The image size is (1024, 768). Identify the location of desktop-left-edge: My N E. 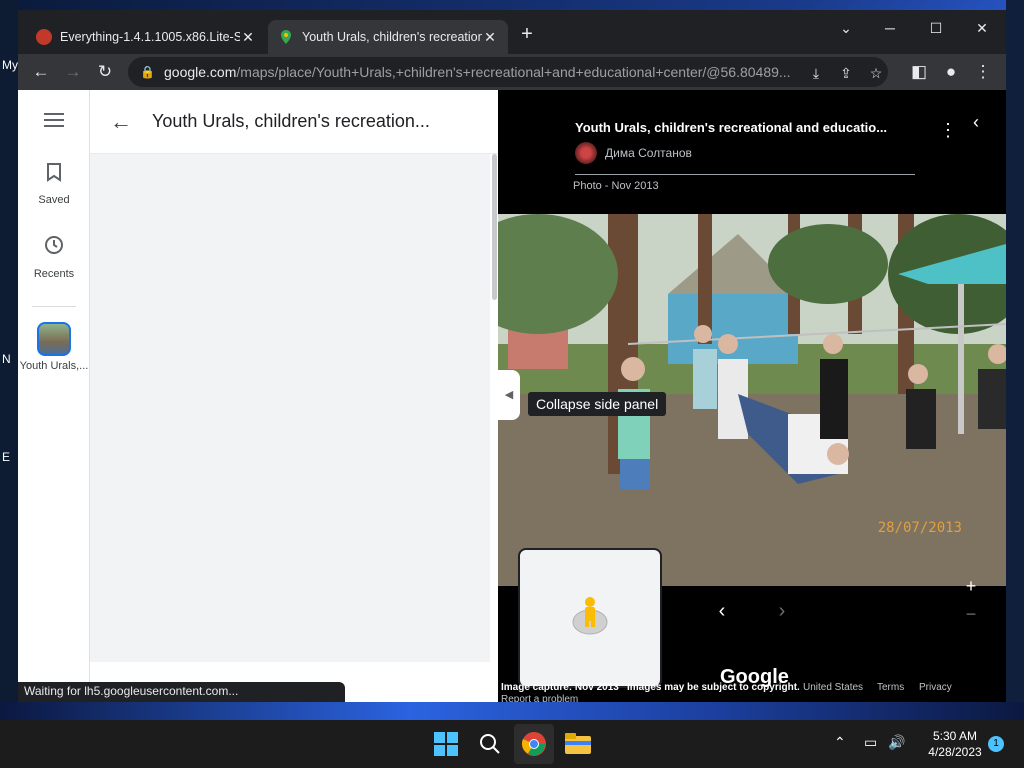
(9, 360).